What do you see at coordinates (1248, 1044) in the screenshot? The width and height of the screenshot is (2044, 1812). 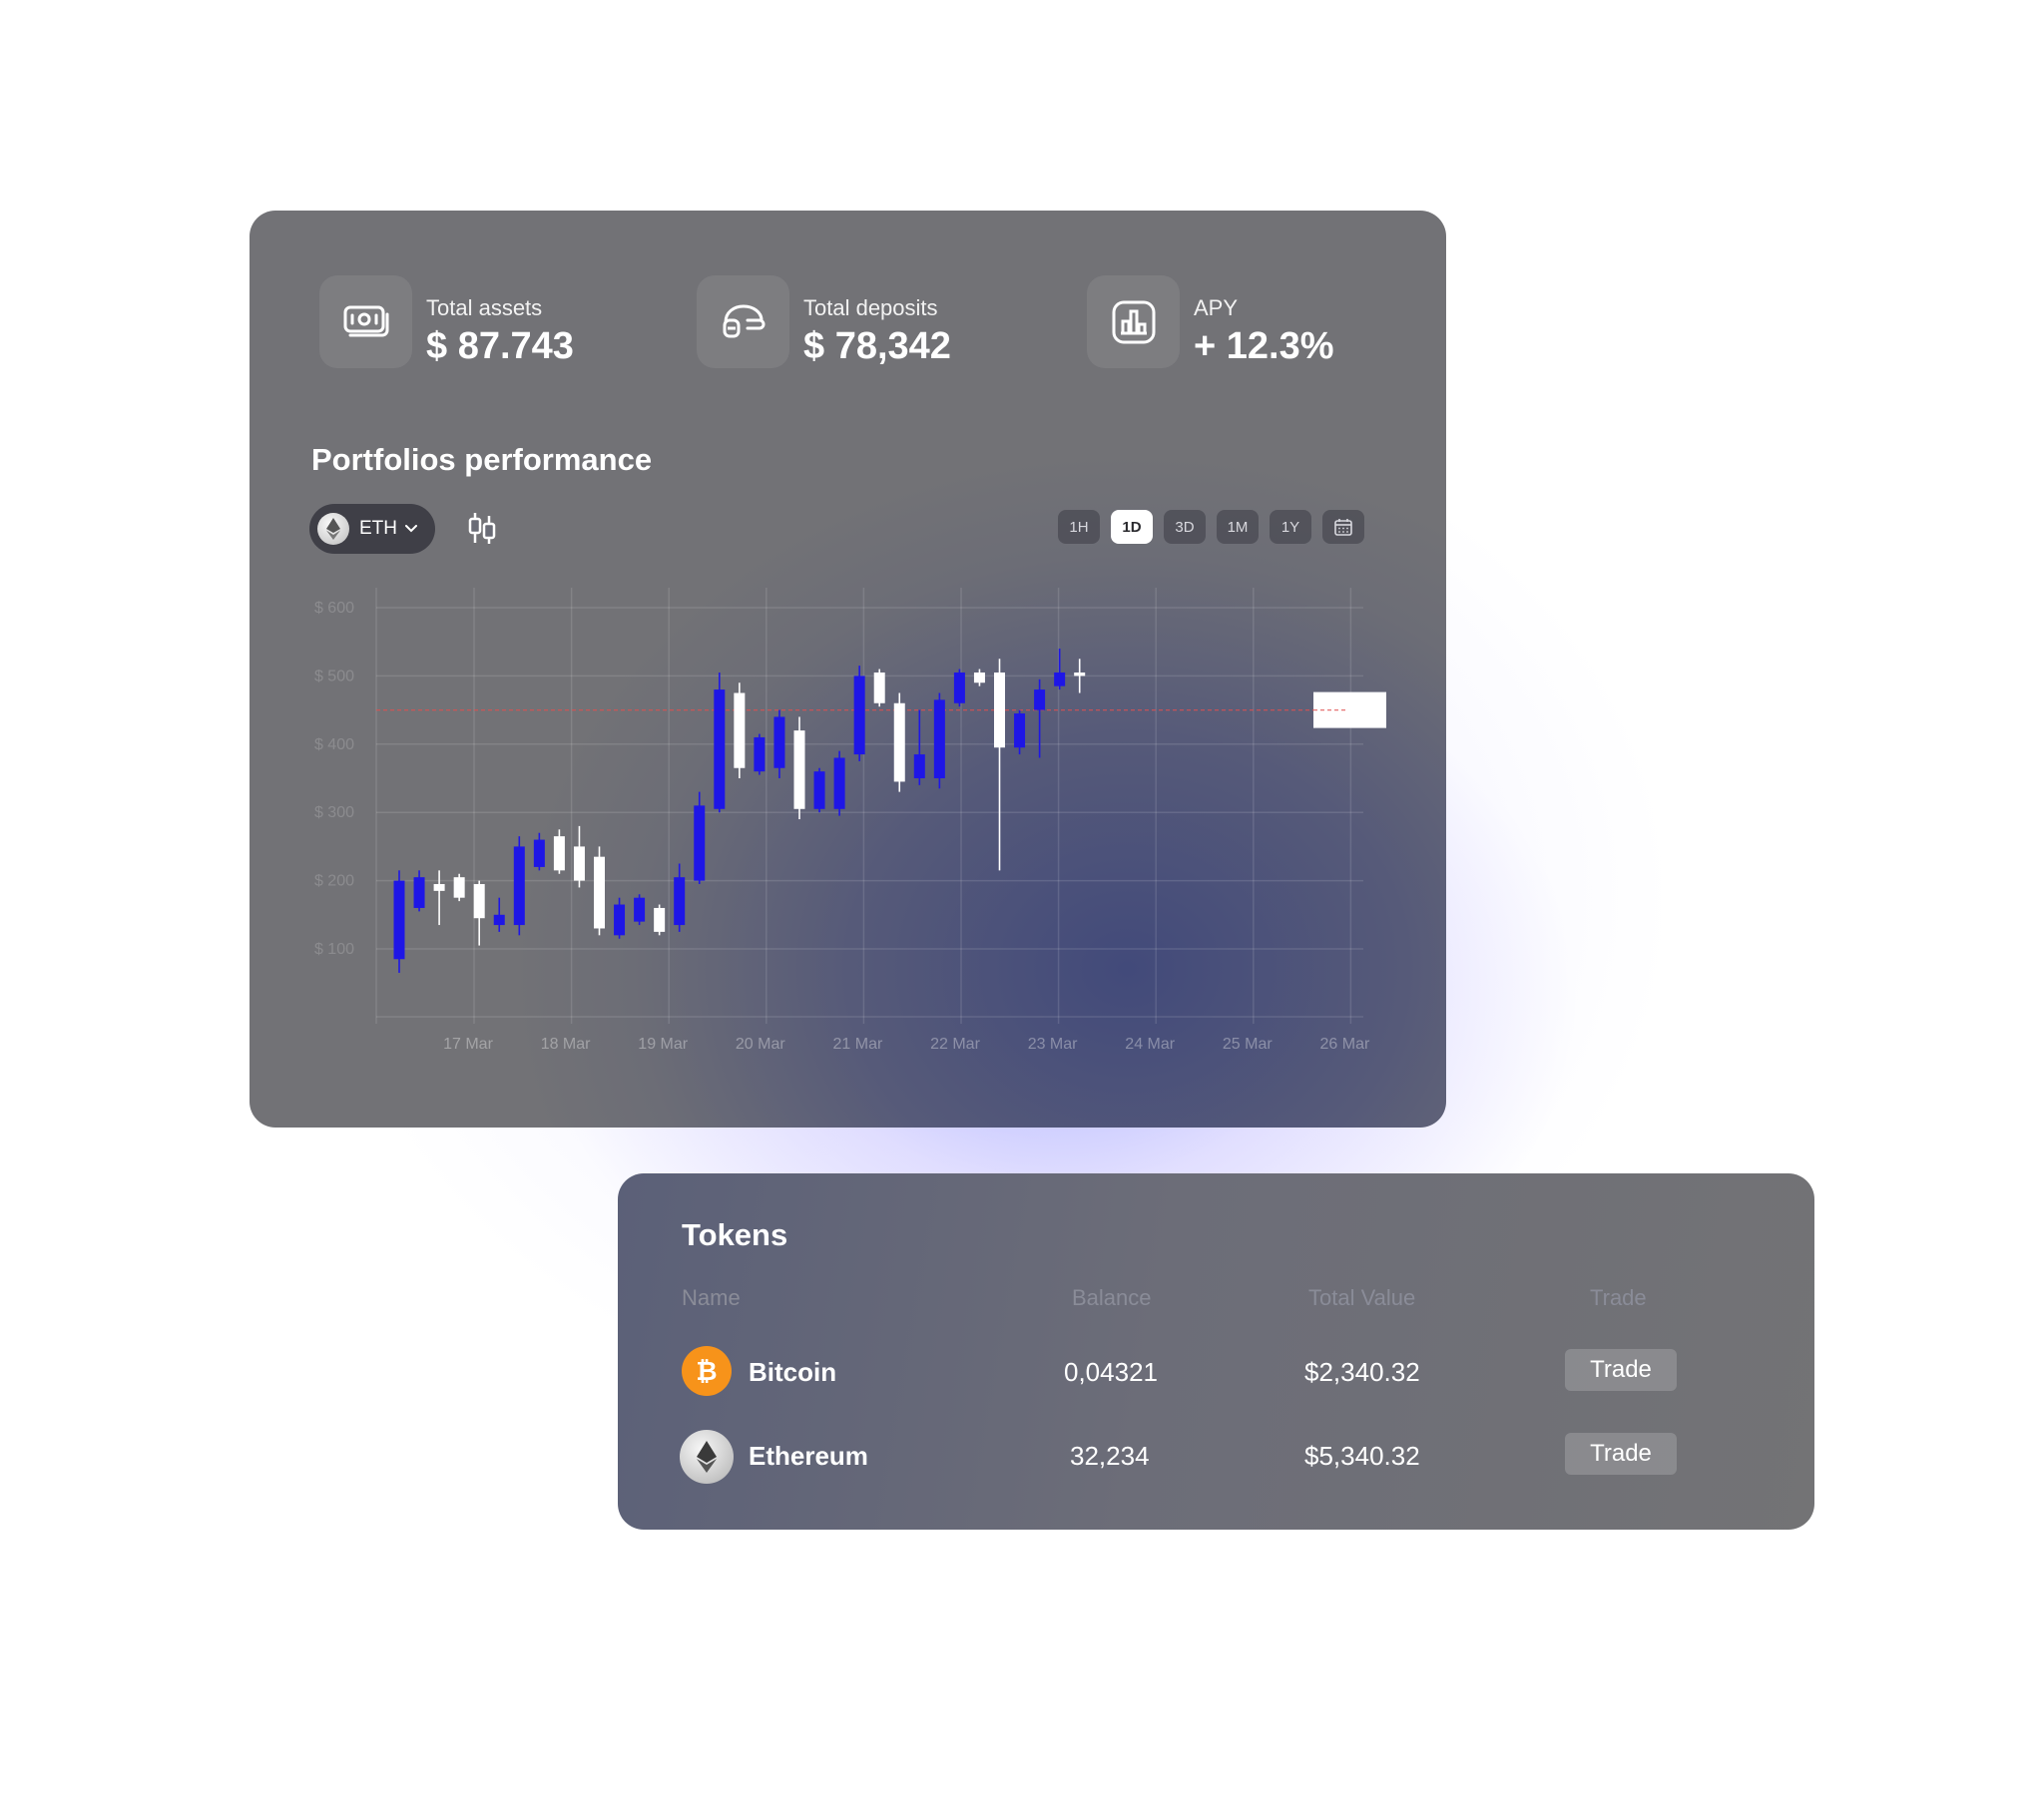 I see `x-tick-label: 25 Mar` at bounding box center [1248, 1044].